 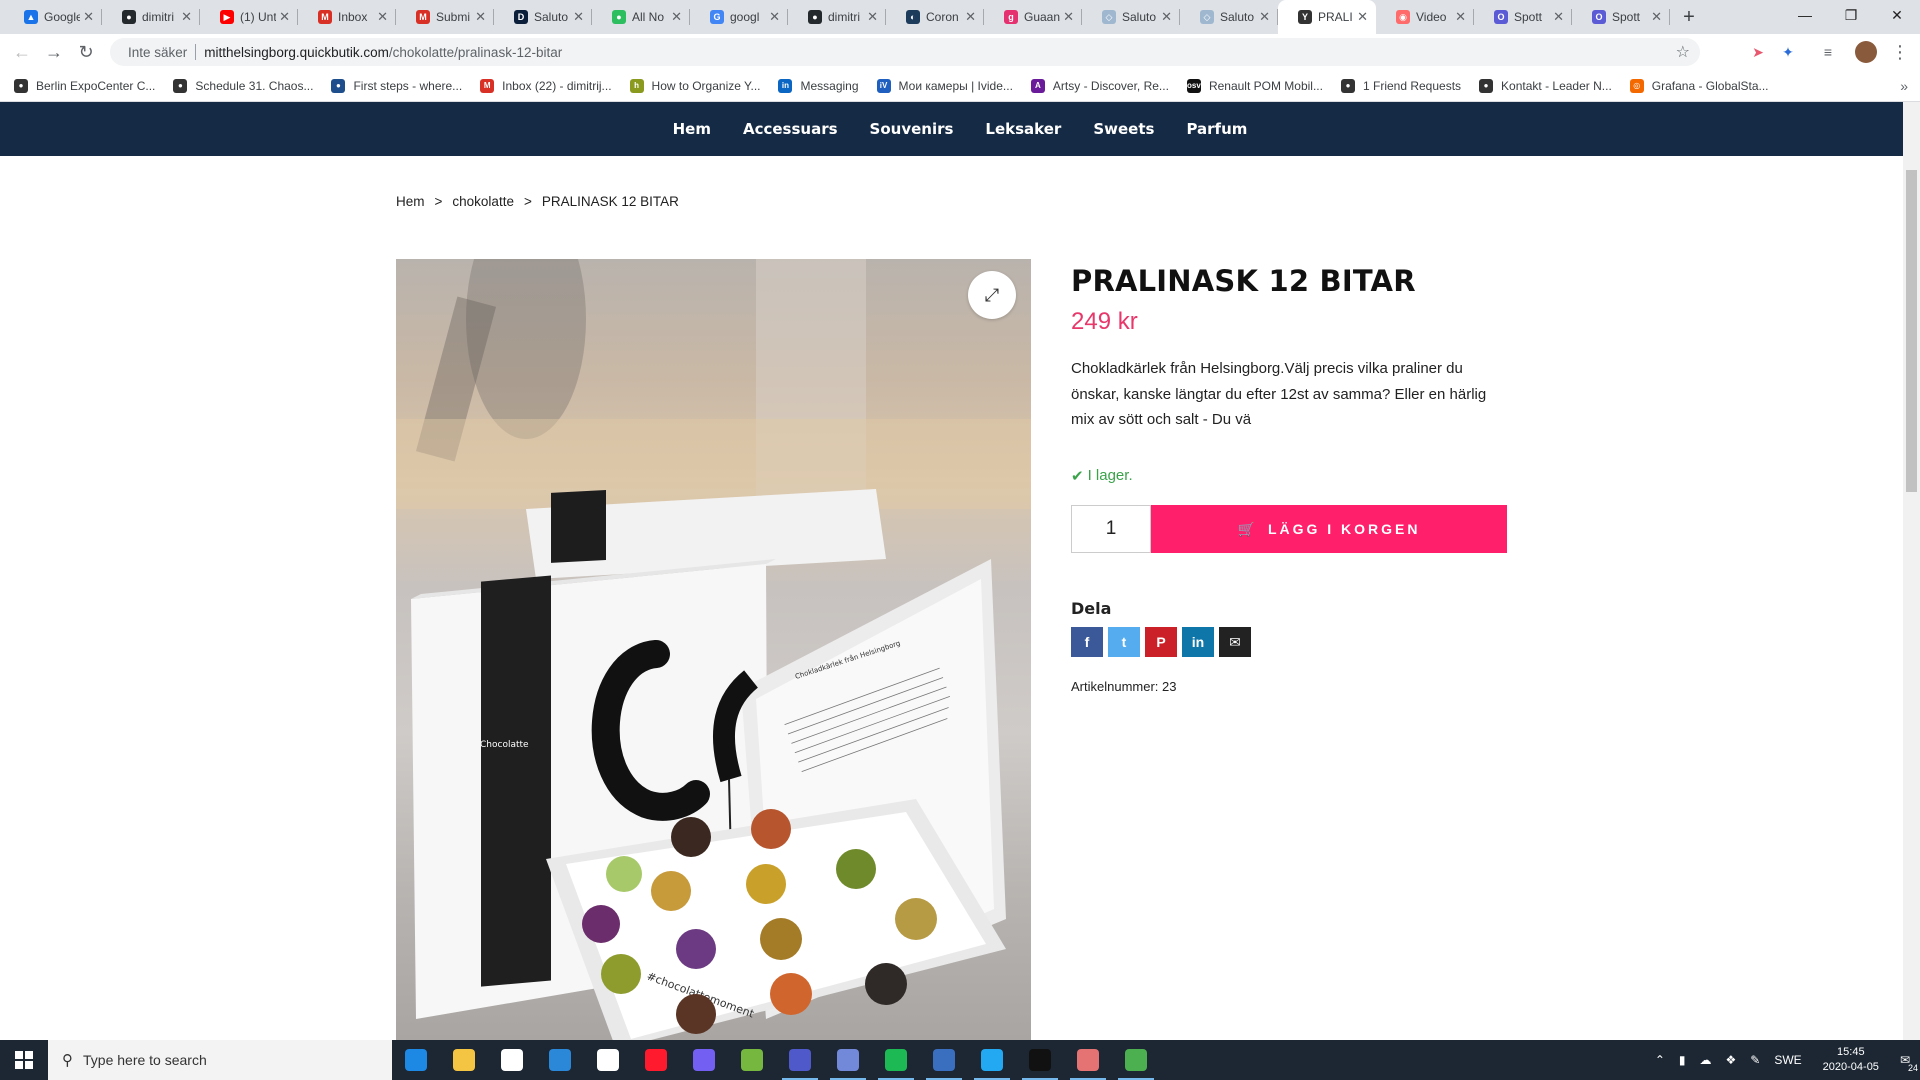 What do you see at coordinates (1828, 52) in the screenshot?
I see `media-playlist-icon: ≡` at bounding box center [1828, 52].